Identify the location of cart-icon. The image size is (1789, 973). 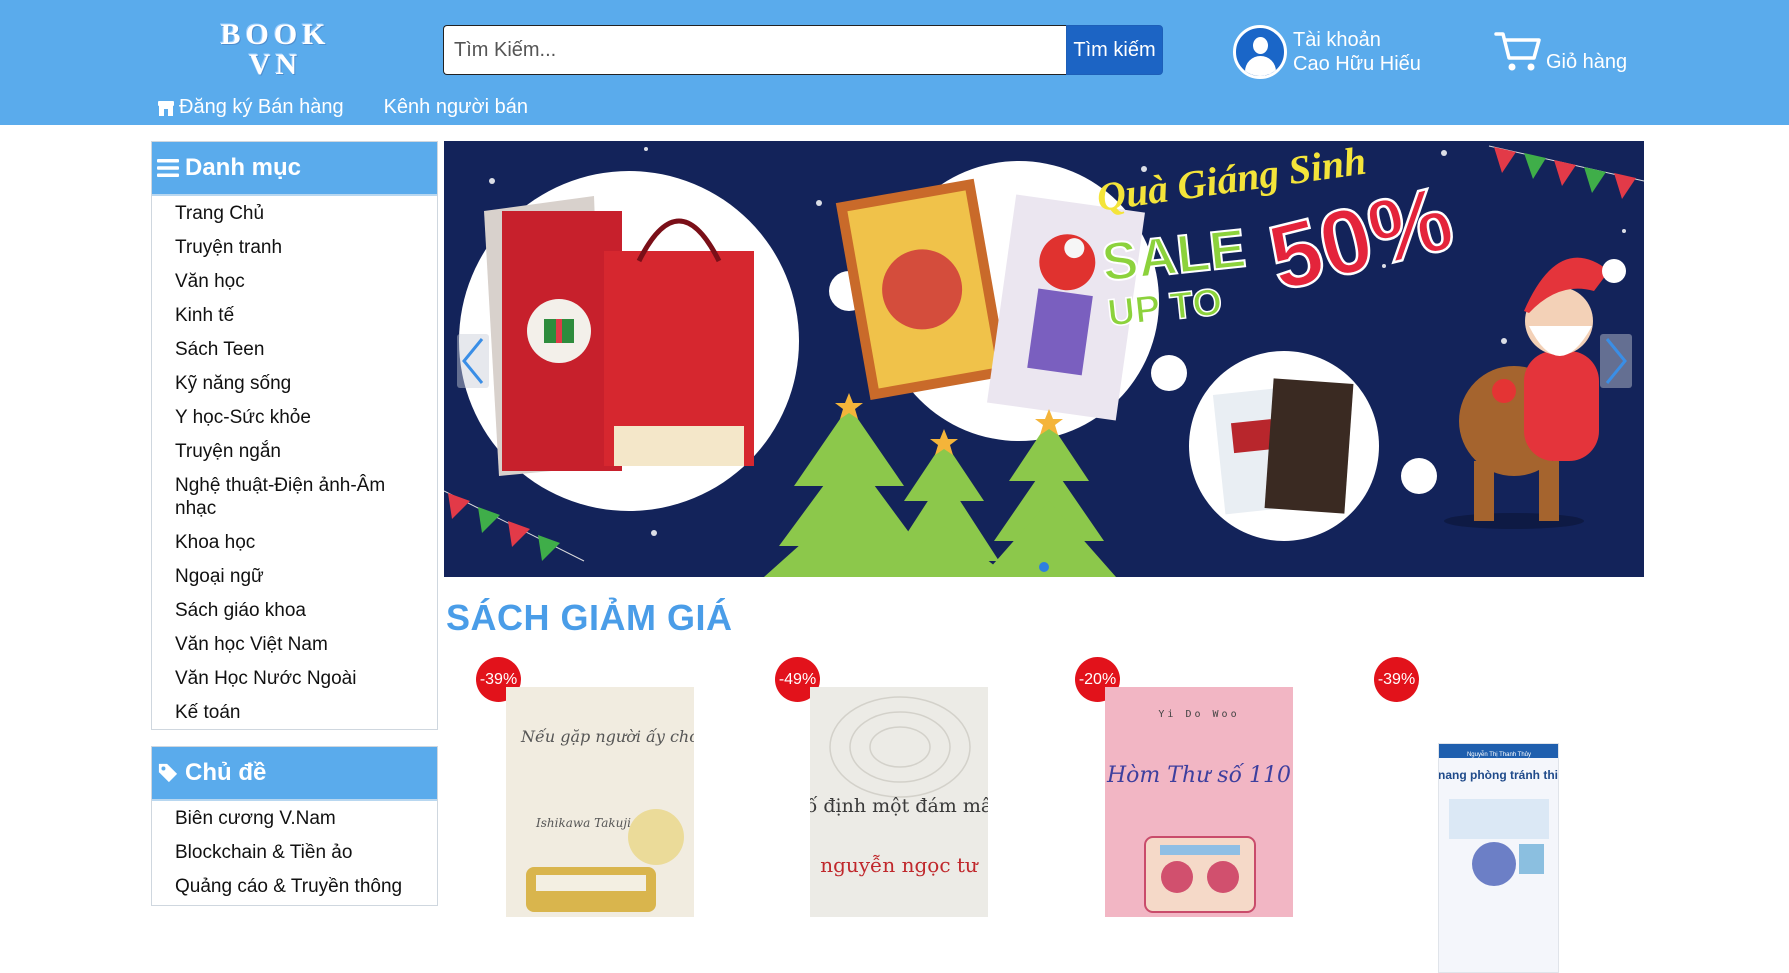
(1518, 51).